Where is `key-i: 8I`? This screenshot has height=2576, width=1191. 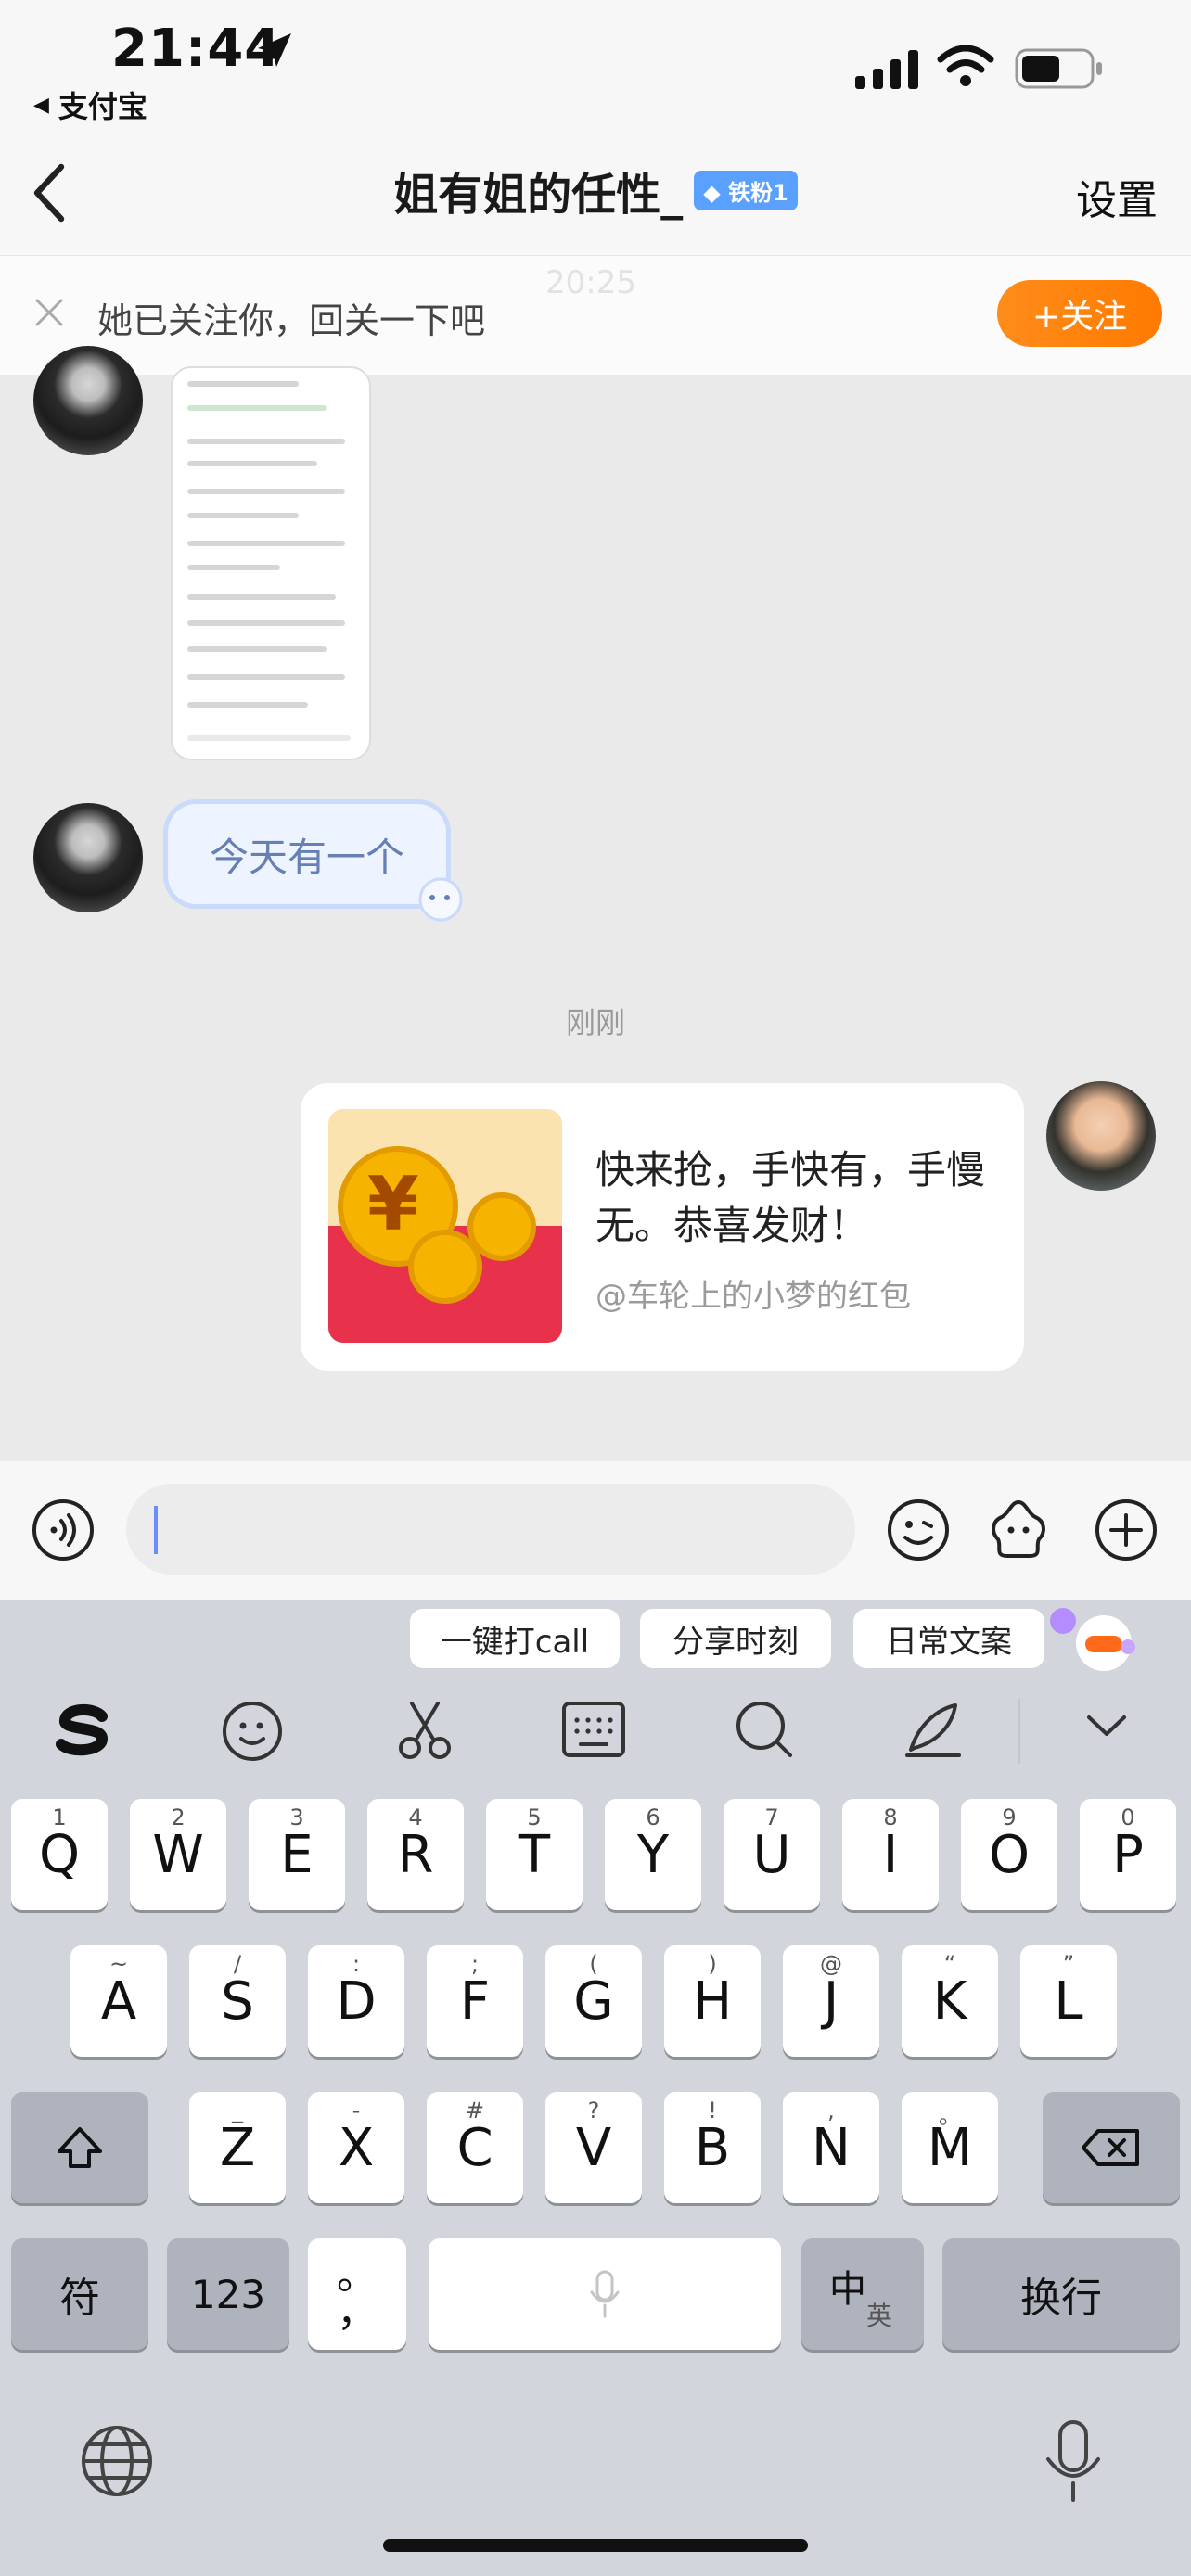 key-i: 8I is located at coordinates (890, 1854).